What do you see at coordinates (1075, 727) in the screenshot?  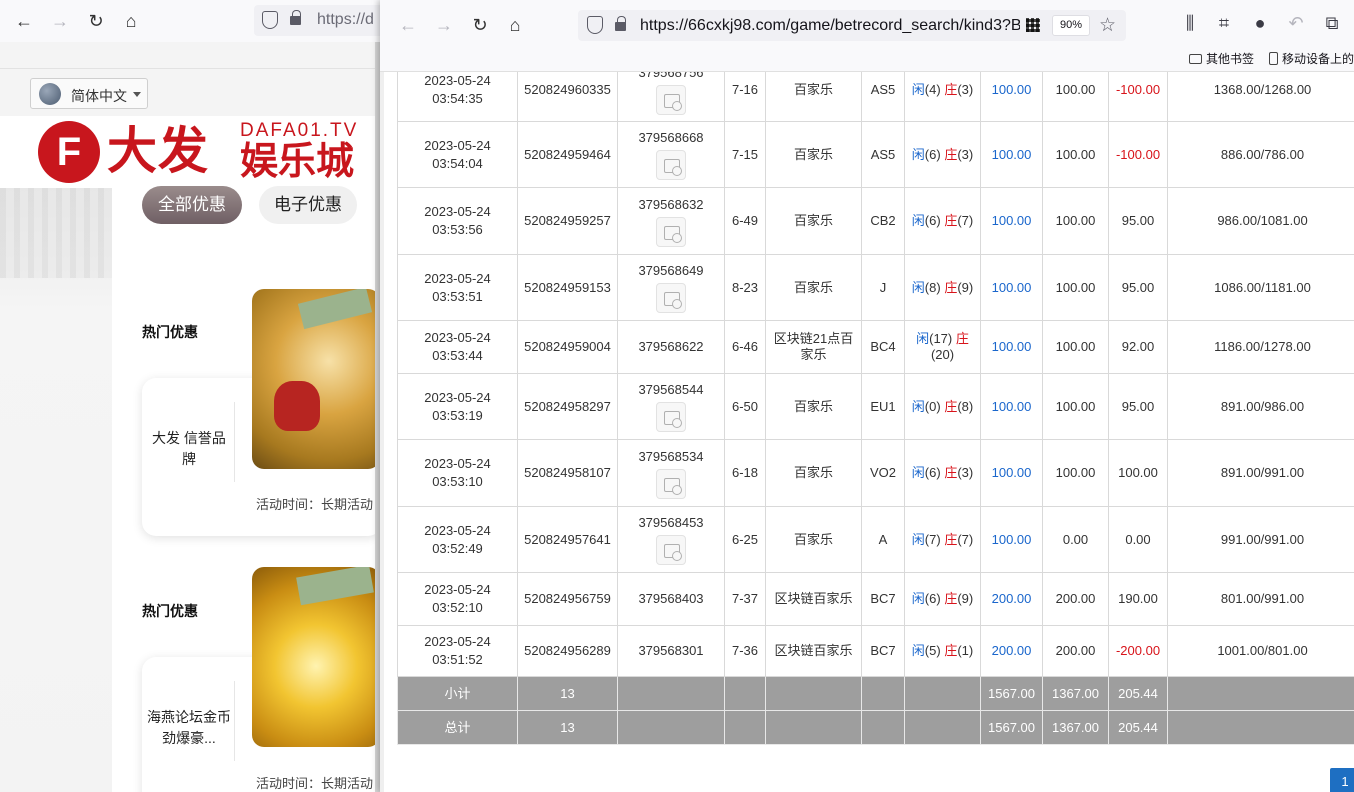 I see `total-valid: 1367.00` at bounding box center [1075, 727].